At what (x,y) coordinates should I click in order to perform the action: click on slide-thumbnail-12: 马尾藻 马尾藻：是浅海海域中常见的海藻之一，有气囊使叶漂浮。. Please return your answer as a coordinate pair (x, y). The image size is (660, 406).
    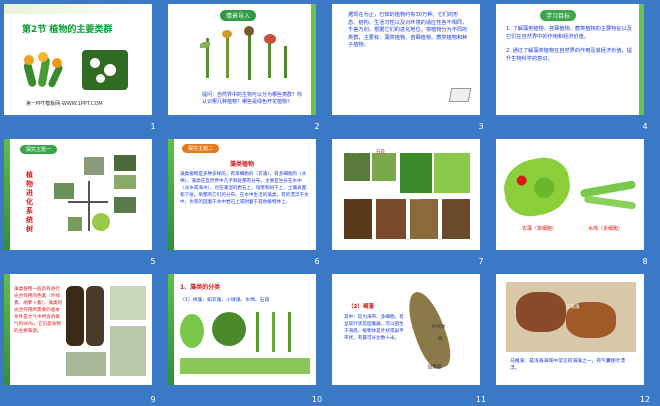
    Looking at the image, I should click on (570, 329).